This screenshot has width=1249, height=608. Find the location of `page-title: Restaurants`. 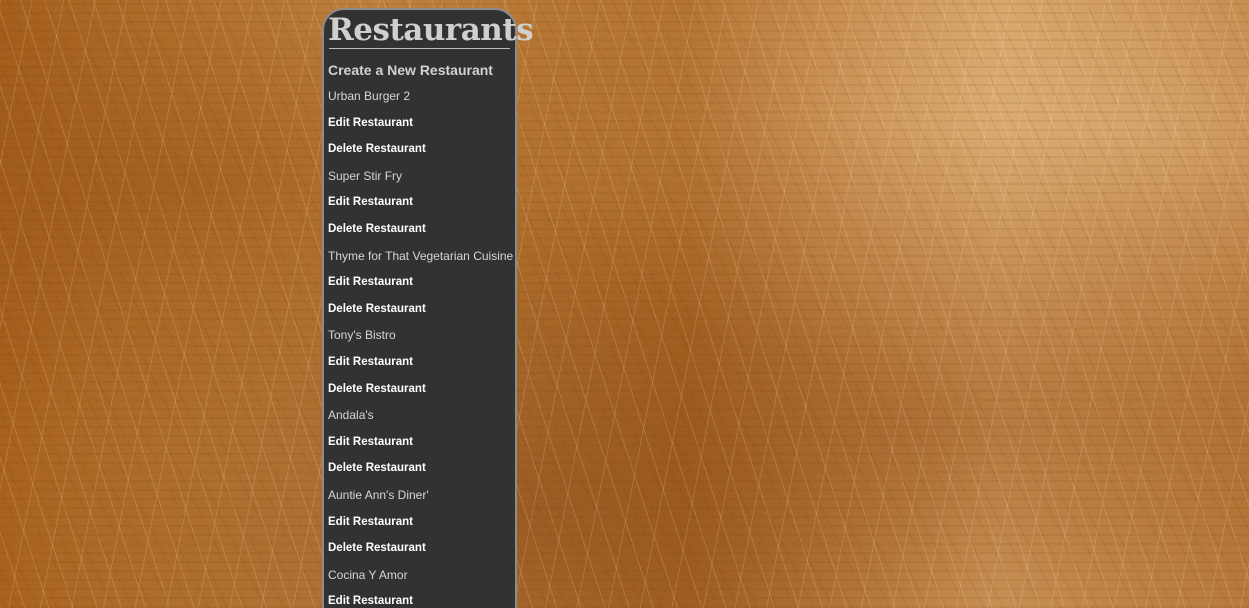

page-title: Restaurants is located at coordinates (431, 30).